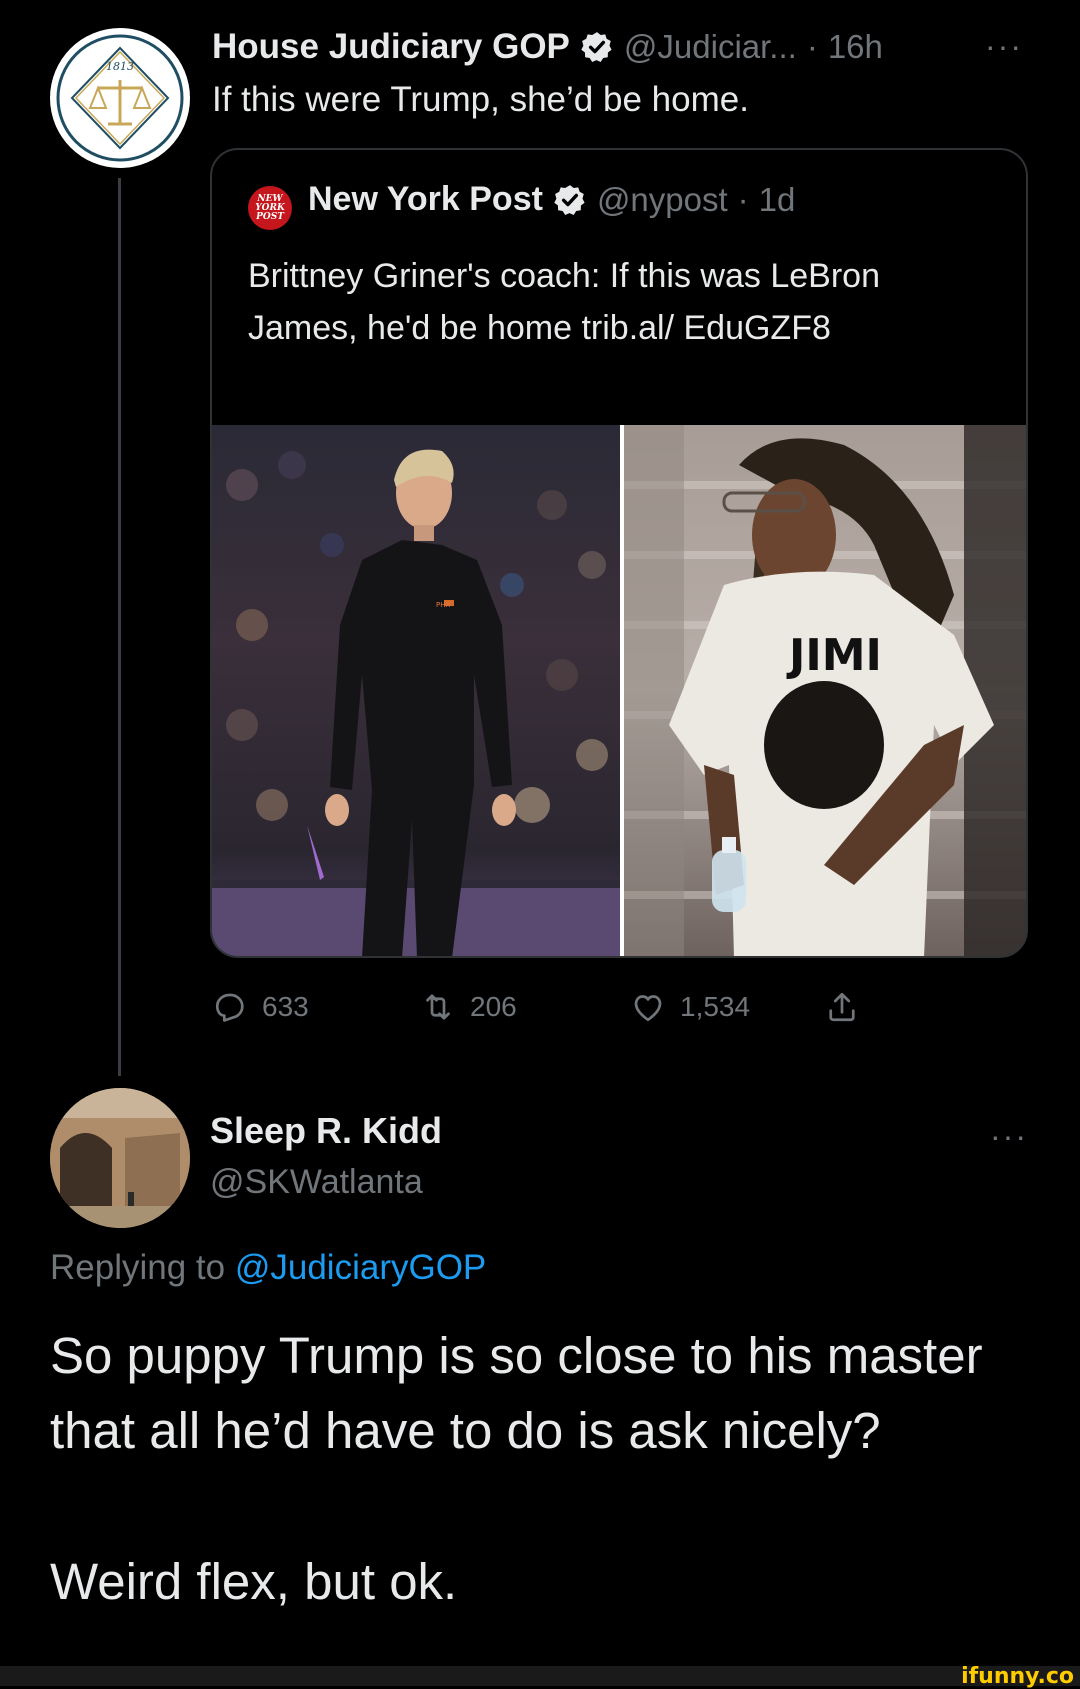 This screenshot has height=1689, width=1080. I want to click on quoted-author-handle: @nypost, so click(662, 200).